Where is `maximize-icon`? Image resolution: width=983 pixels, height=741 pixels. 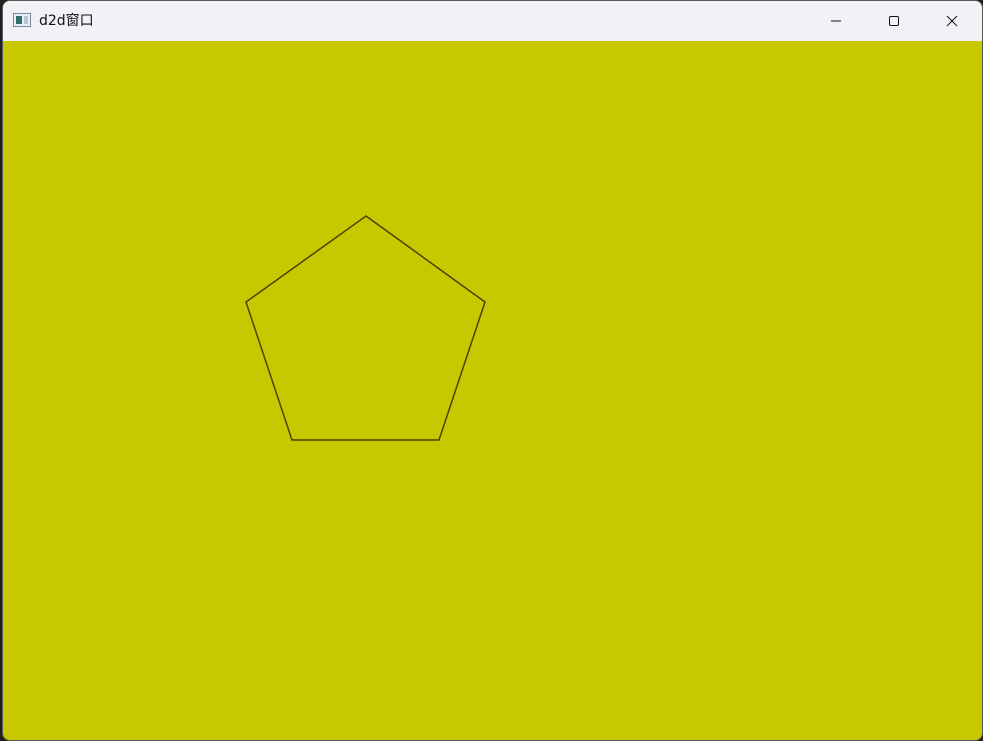
maximize-icon is located at coordinates (894, 21).